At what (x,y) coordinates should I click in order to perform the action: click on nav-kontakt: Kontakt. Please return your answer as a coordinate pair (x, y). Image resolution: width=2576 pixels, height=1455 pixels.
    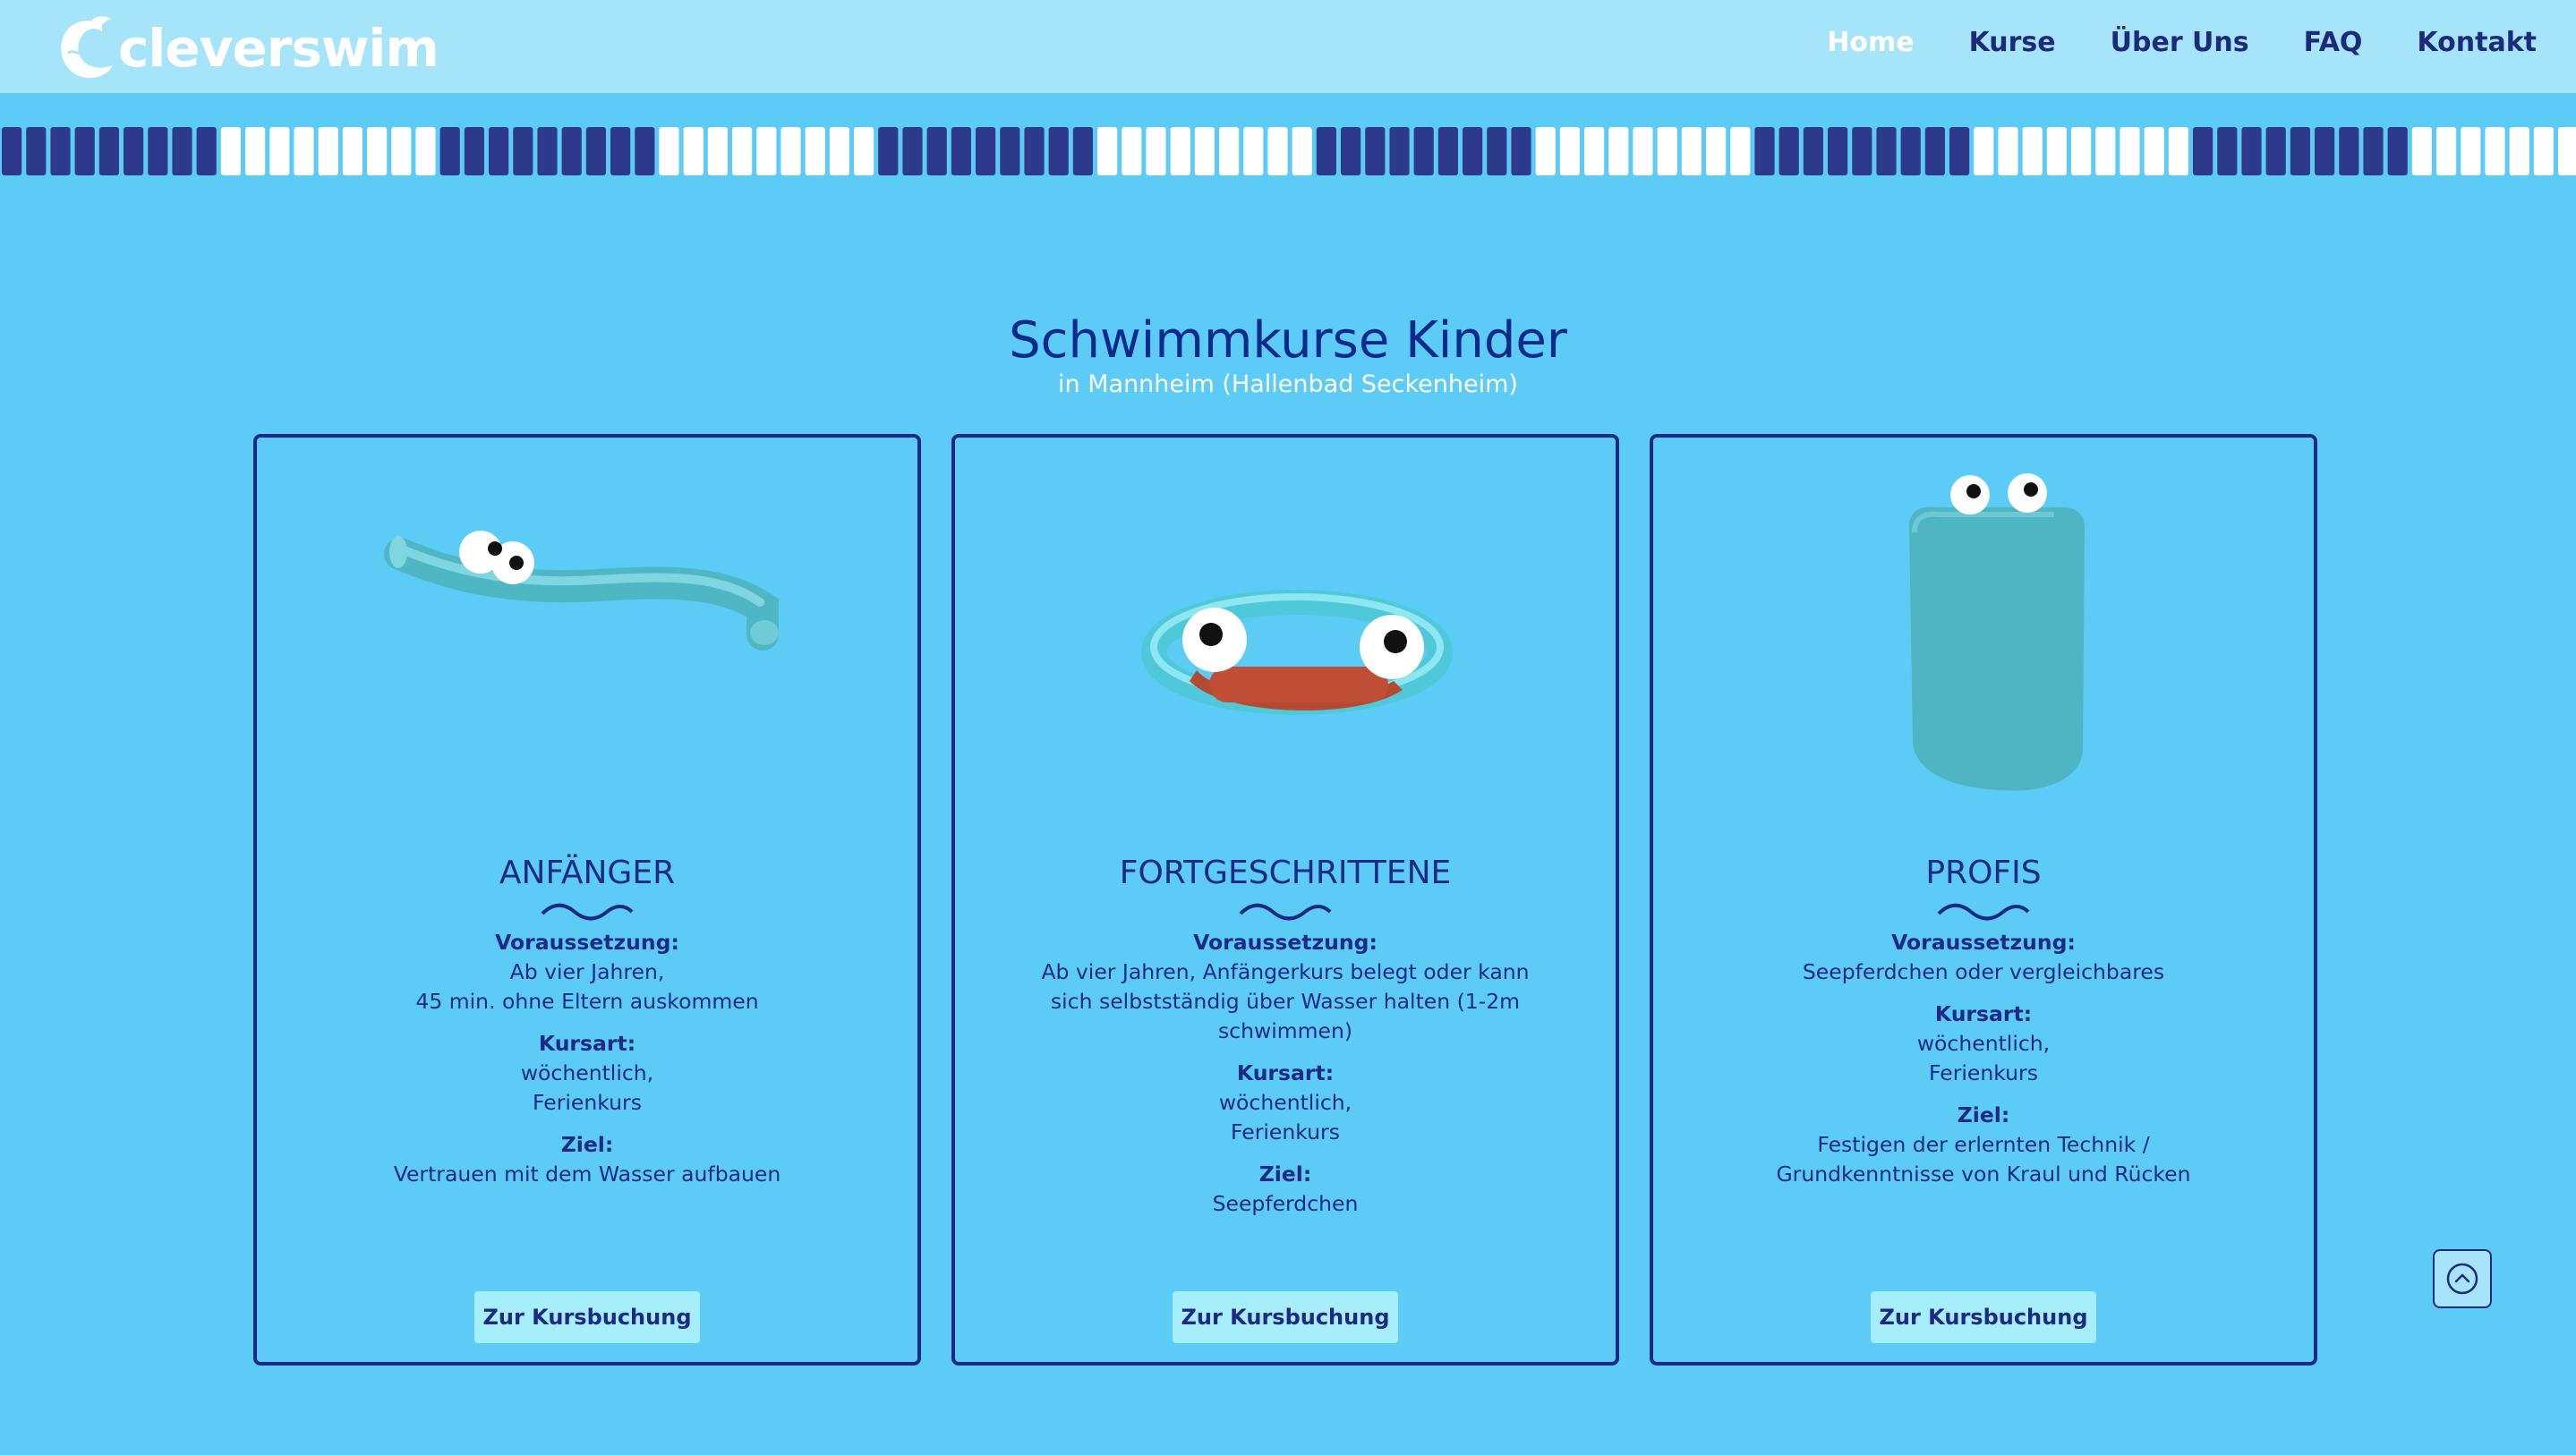
    Looking at the image, I should click on (2477, 42).